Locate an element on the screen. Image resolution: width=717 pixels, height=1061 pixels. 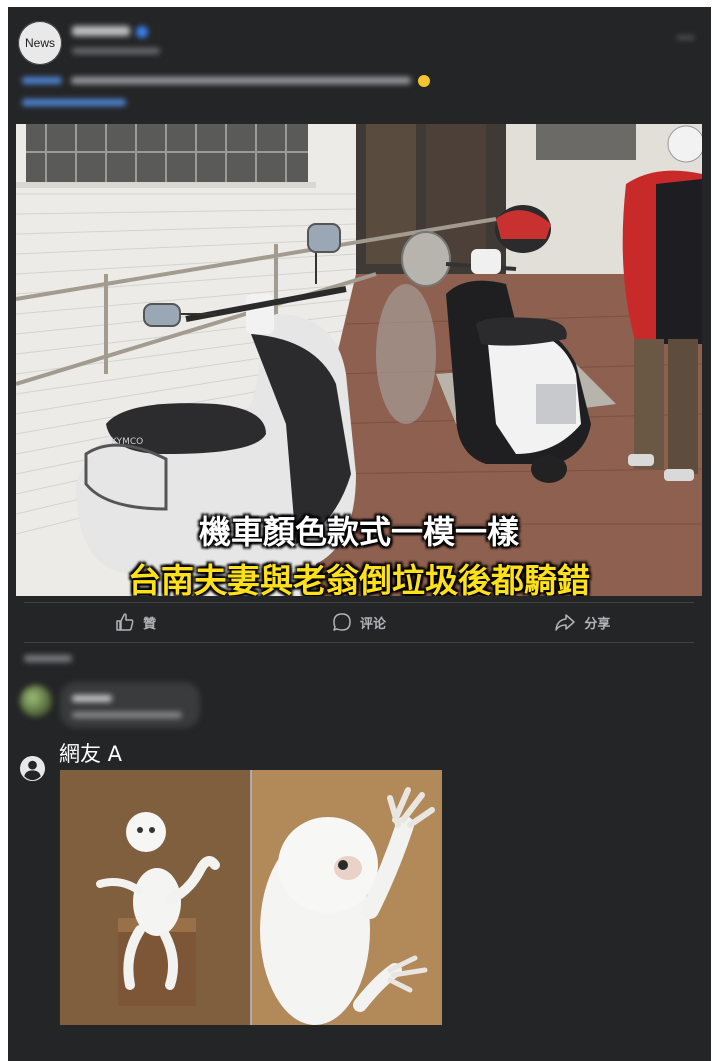
comment-sort-text is located at coordinates (48, 658).